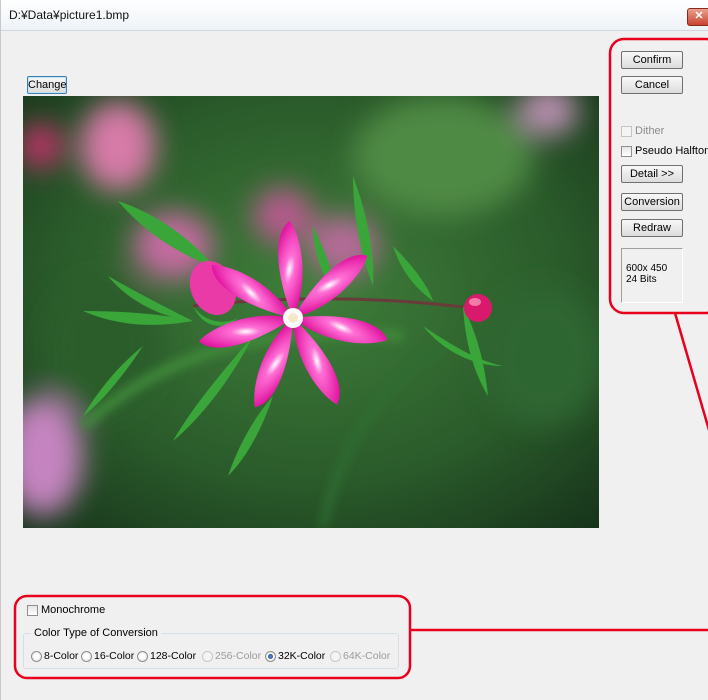 This screenshot has height=700, width=708. What do you see at coordinates (652, 174) in the screenshot?
I see `detail-button: Detail >>` at bounding box center [652, 174].